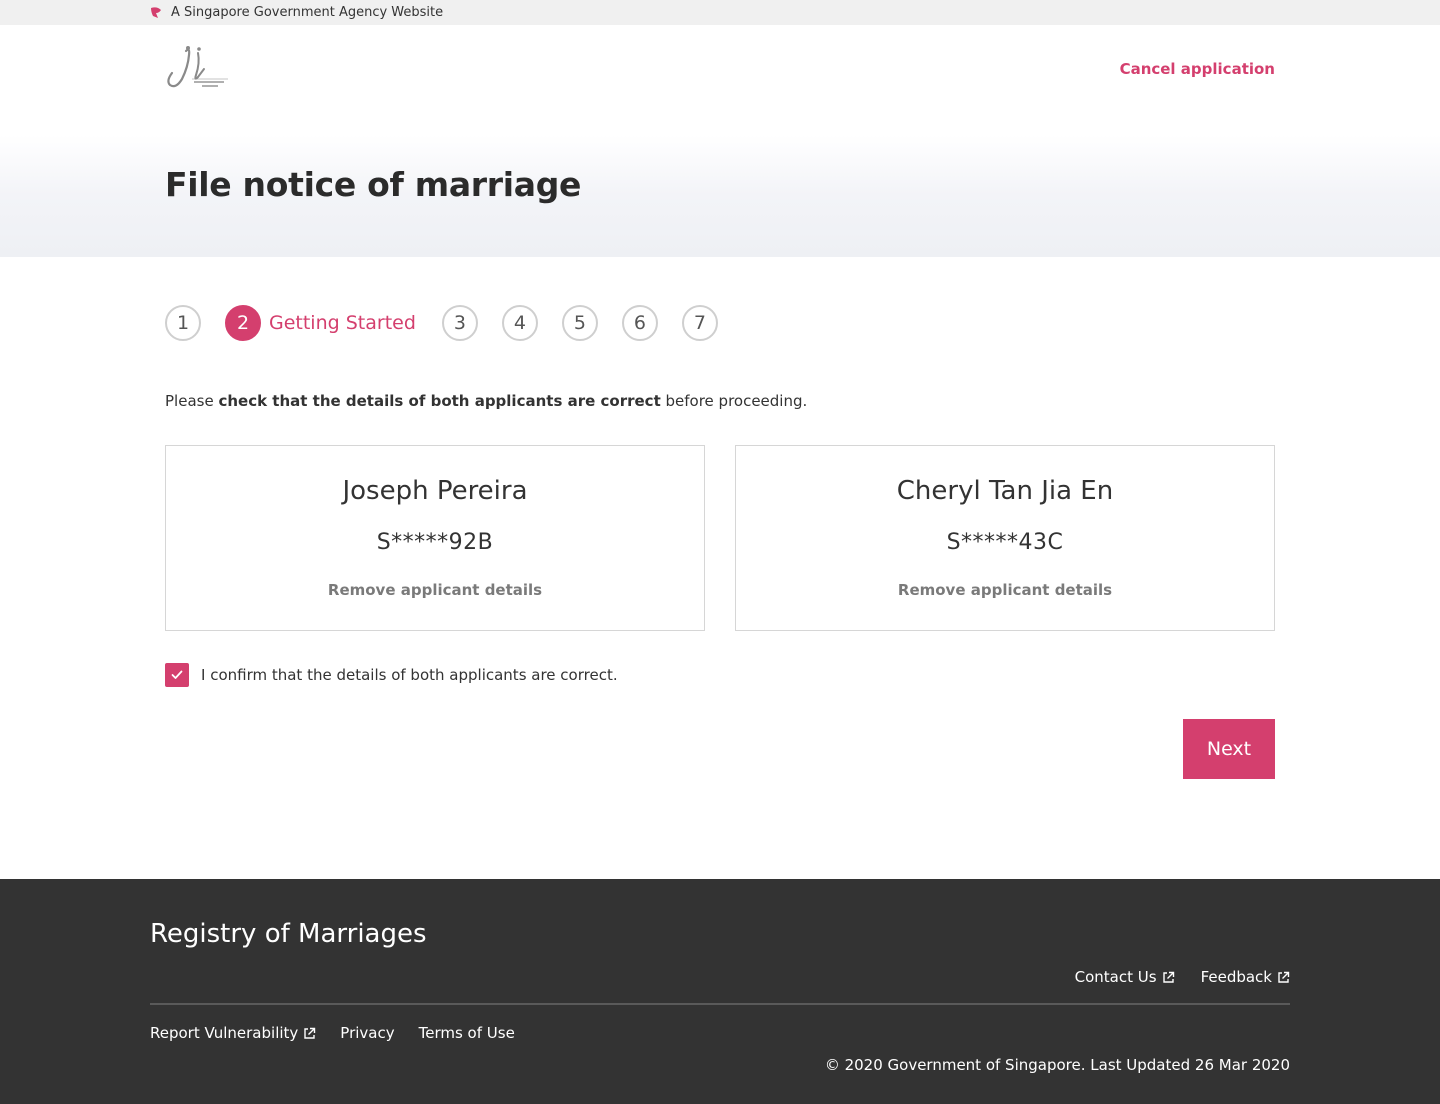 The width and height of the screenshot is (1440, 1104). What do you see at coordinates (183, 323) in the screenshot?
I see `step-1: 1` at bounding box center [183, 323].